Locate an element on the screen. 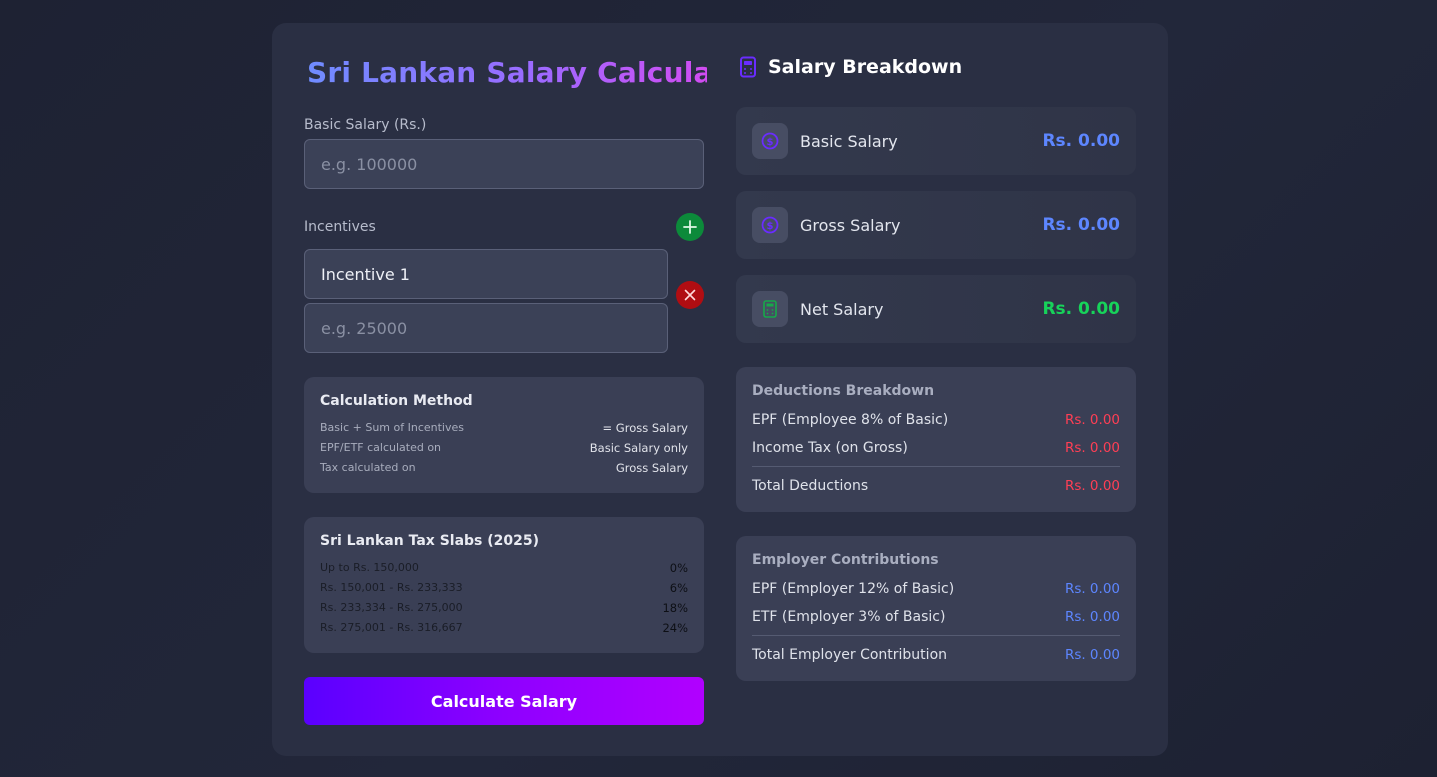  deductions-title: Deductions Breakdown is located at coordinates (843, 391).